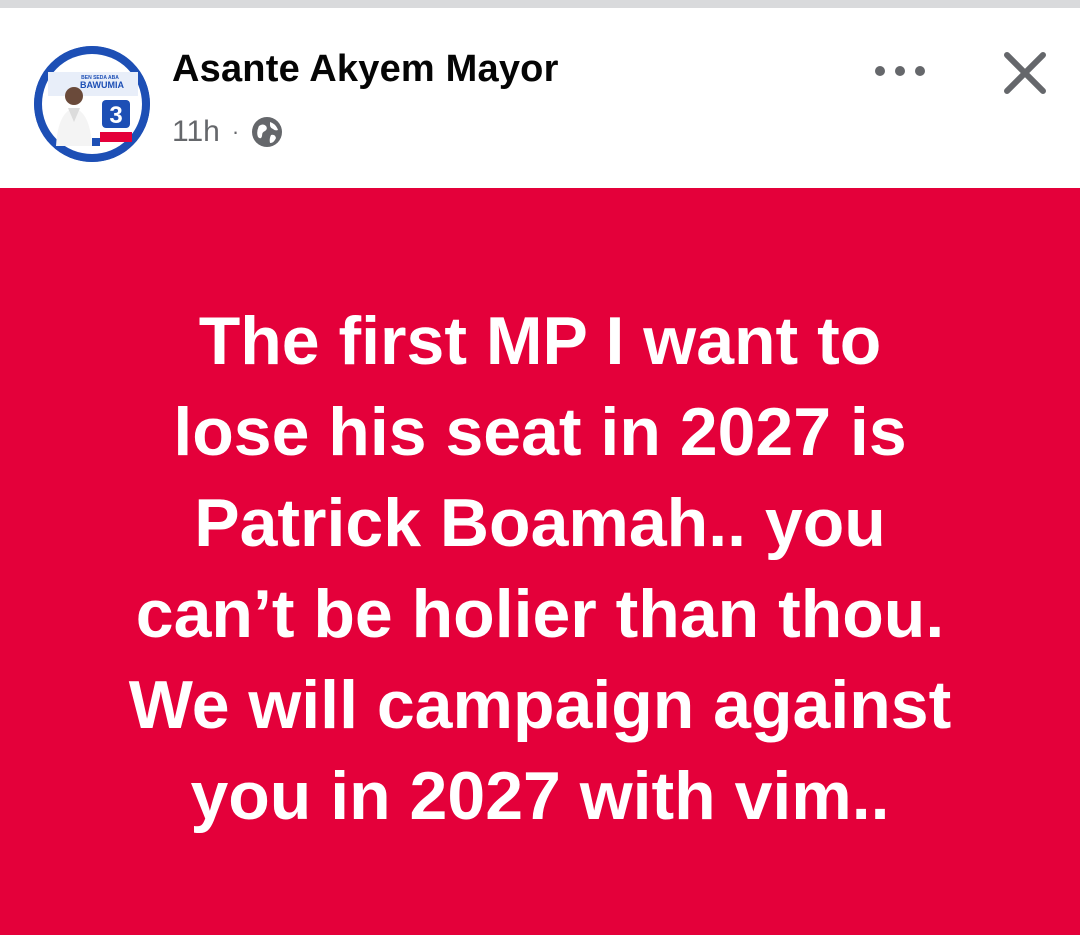 This screenshot has width=1080, height=935. I want to click on post-text-line: lose his seat in 2027 is, so click(540, 432).